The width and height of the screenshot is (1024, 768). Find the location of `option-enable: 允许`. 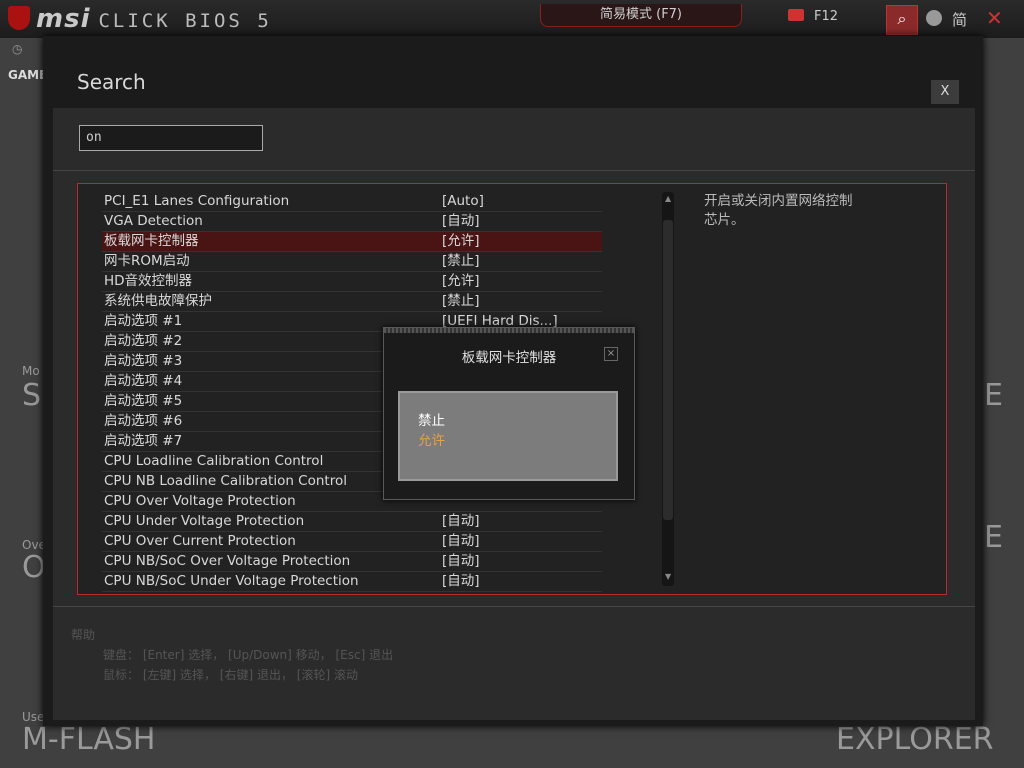

option-enable: 允许 is located at coordinates (431, 439).